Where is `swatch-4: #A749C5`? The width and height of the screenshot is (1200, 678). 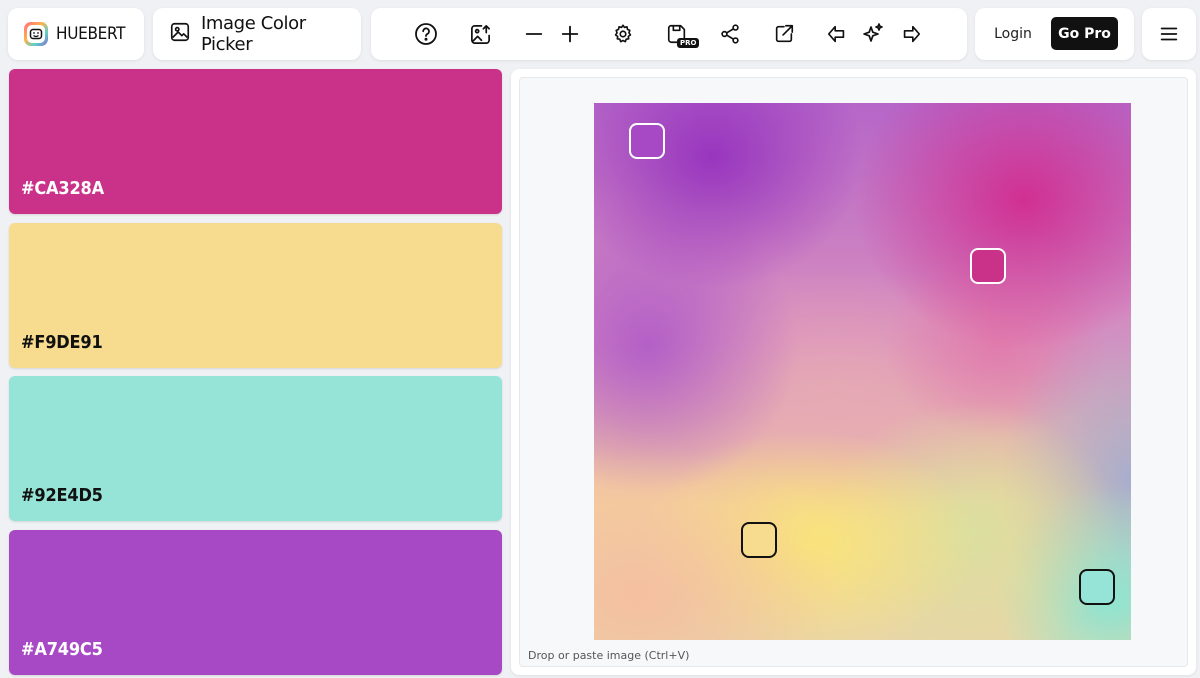 swatch-4: #A749C5 is located at coordinates (255, 602).